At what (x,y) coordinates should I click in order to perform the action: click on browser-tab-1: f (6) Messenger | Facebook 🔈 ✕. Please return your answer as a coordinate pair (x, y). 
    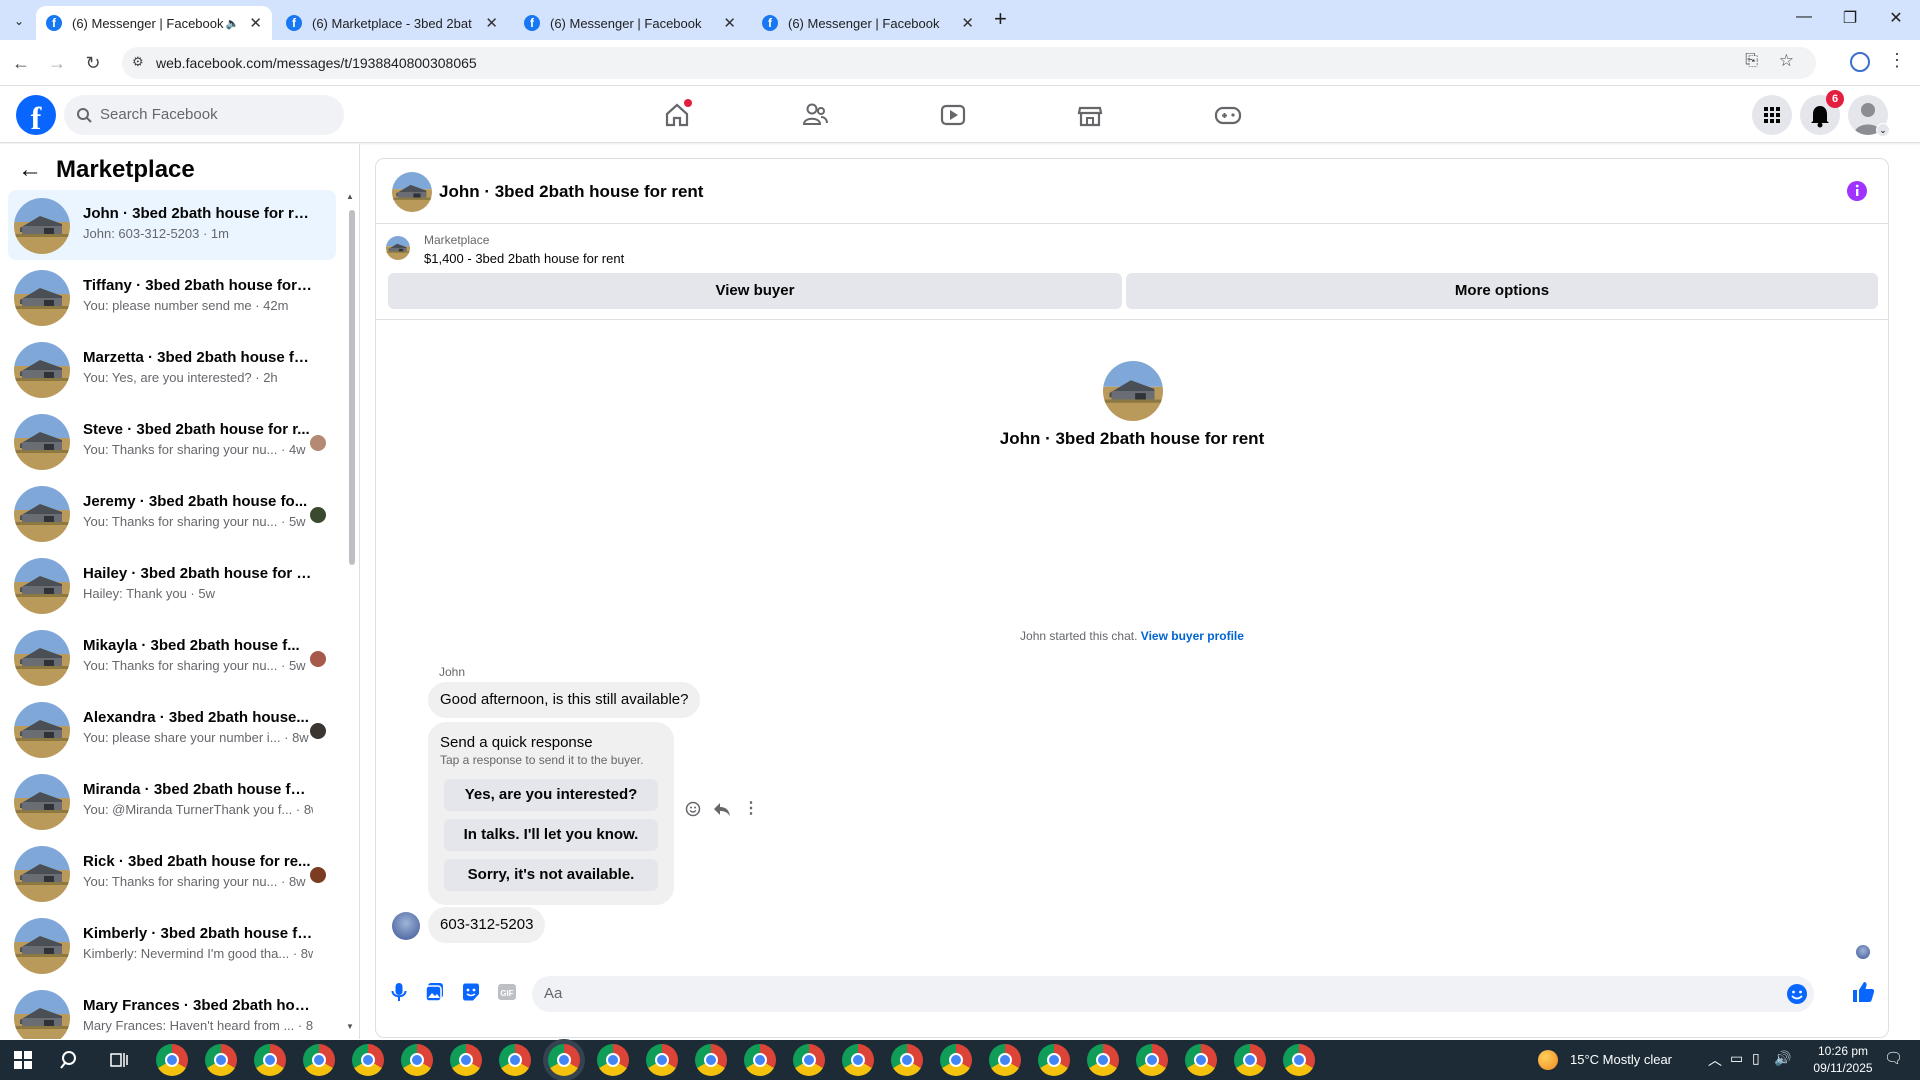
    Looking at the image, I should click on (154, 23).